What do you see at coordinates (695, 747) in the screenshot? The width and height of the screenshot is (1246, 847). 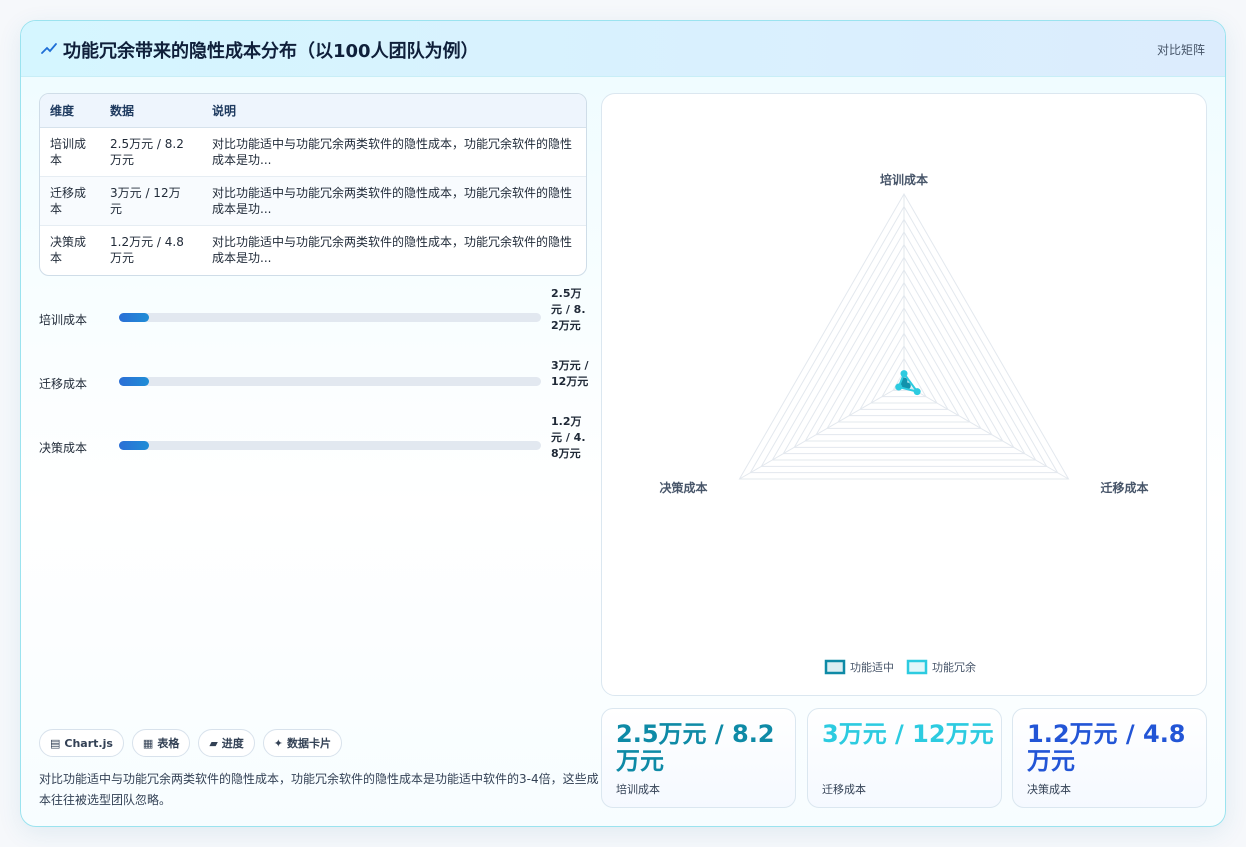 I see `stat-value: 2.5万元 / 8.2万元` at bounding box center [695, 747].